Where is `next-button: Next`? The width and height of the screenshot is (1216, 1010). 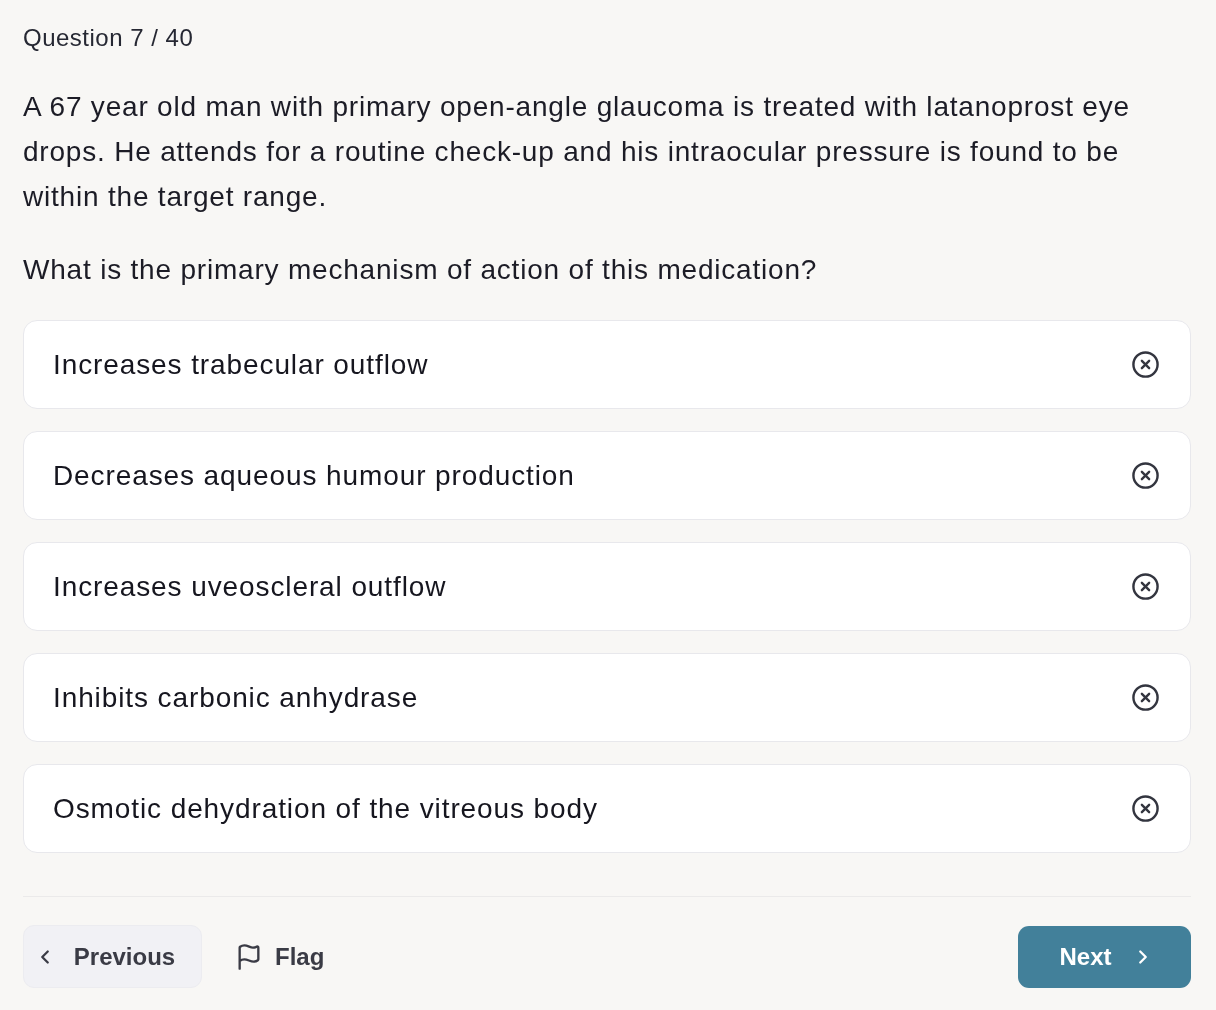 next-button: Next is located at coordinates (1104, 956).